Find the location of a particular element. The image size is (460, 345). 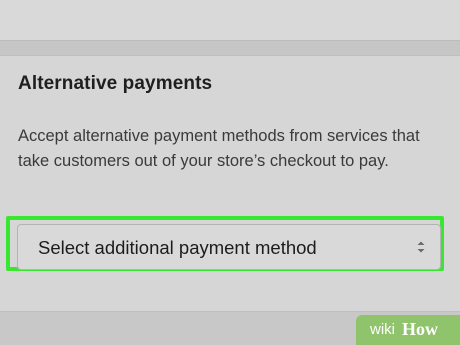

wikihow-watermark: wiki How is located at coordinates (408, 330).